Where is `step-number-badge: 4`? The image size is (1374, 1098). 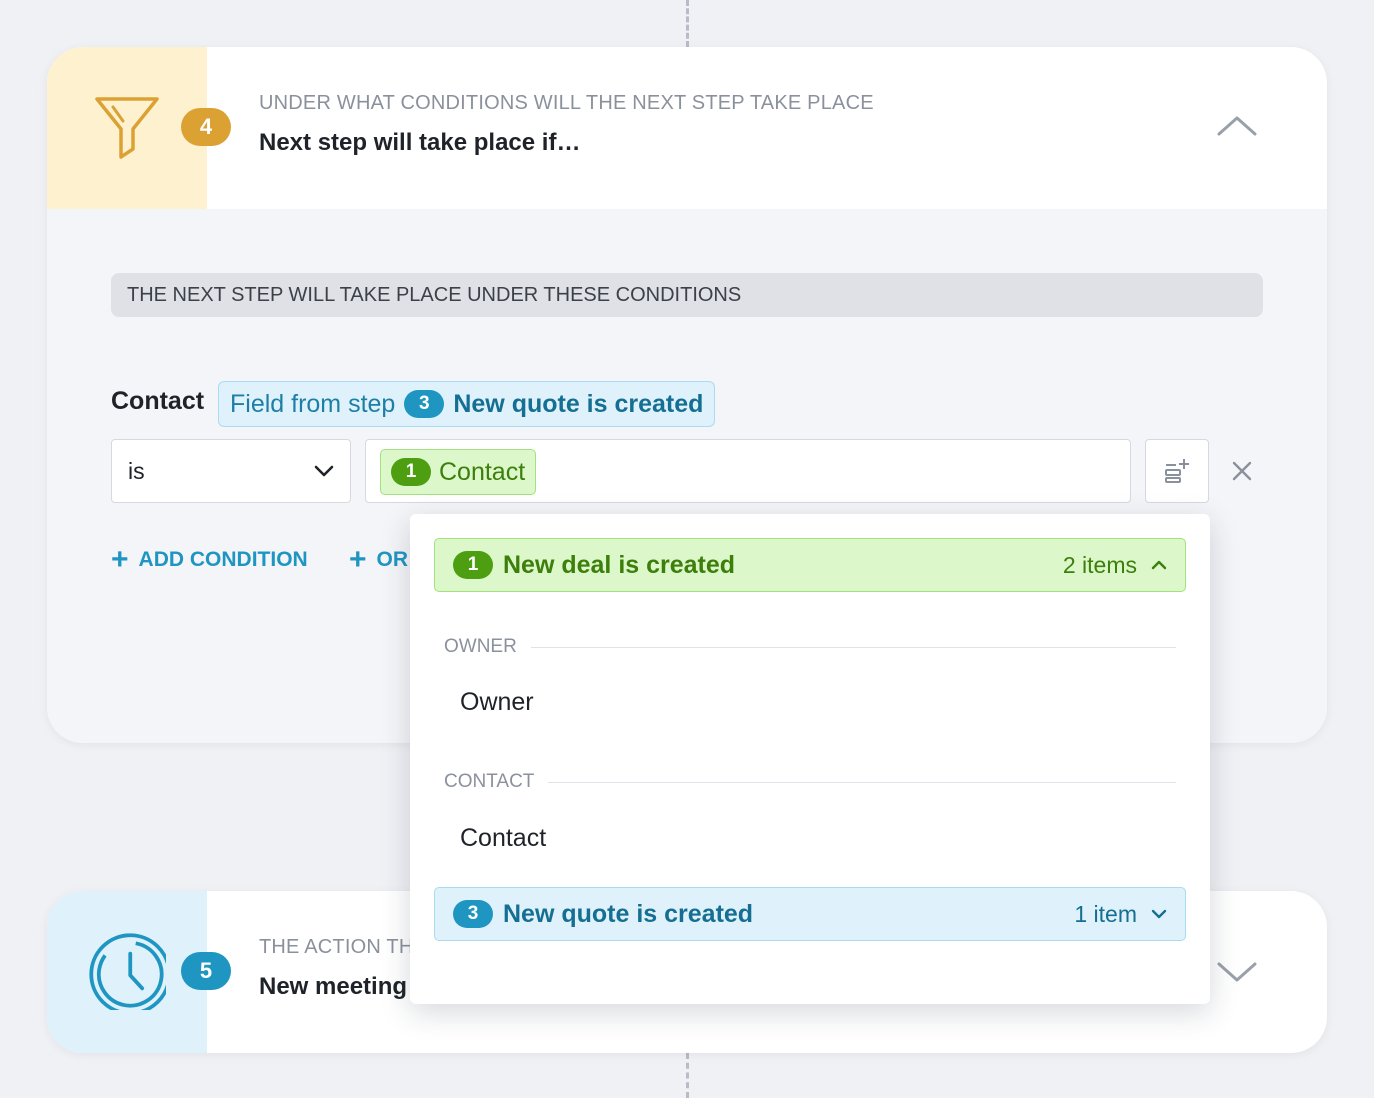
step-number-badge: 4 is located at coordinates (206, 127).